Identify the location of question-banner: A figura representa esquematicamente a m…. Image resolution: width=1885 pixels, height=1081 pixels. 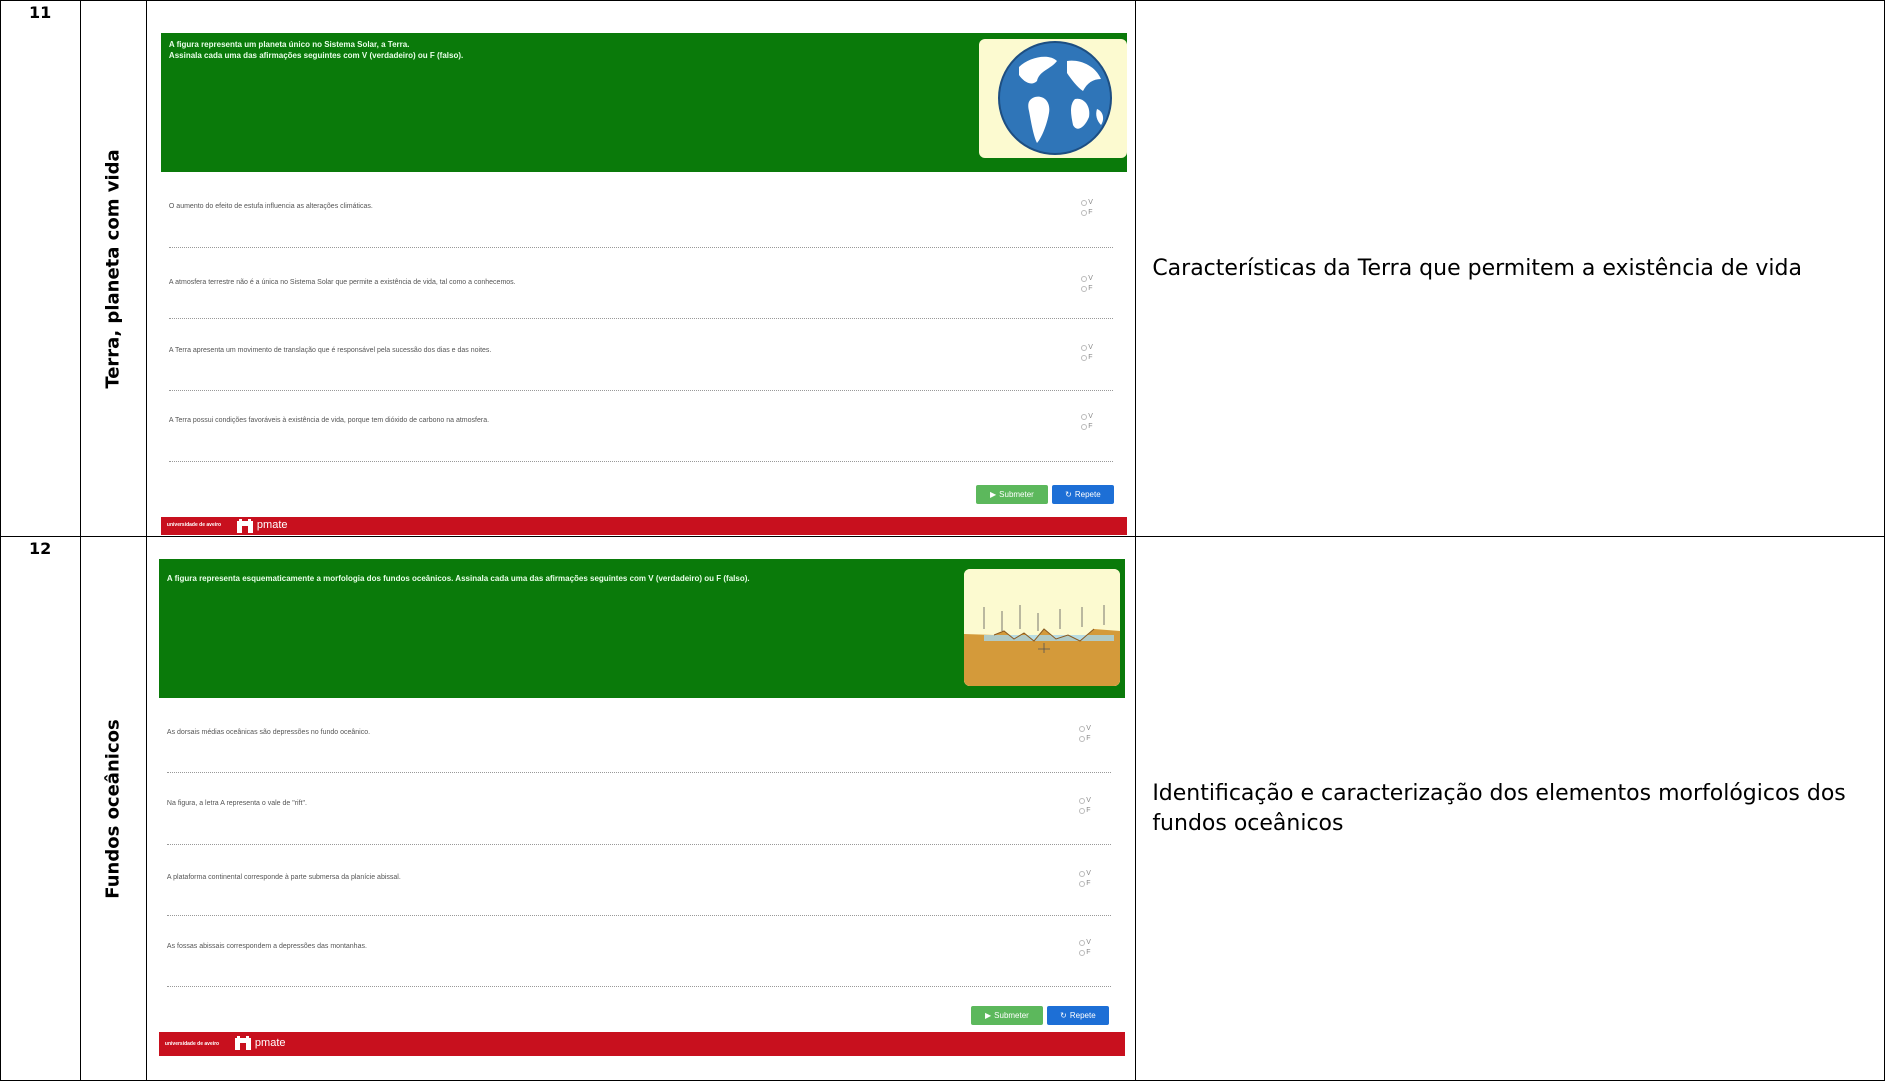
(641, 628).